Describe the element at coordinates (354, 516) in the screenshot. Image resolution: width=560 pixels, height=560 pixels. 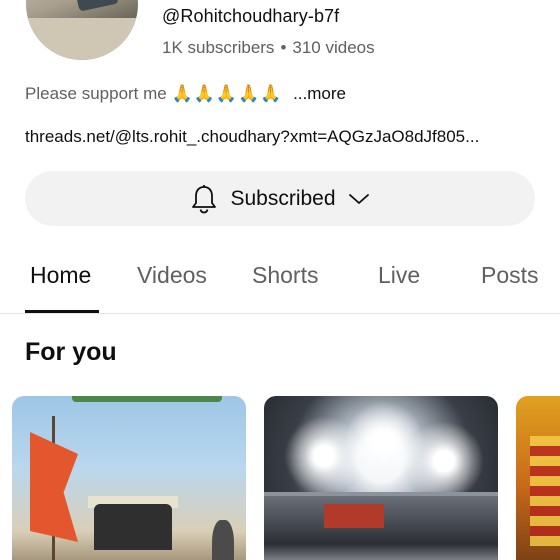
I see `stage-banner` at that location.